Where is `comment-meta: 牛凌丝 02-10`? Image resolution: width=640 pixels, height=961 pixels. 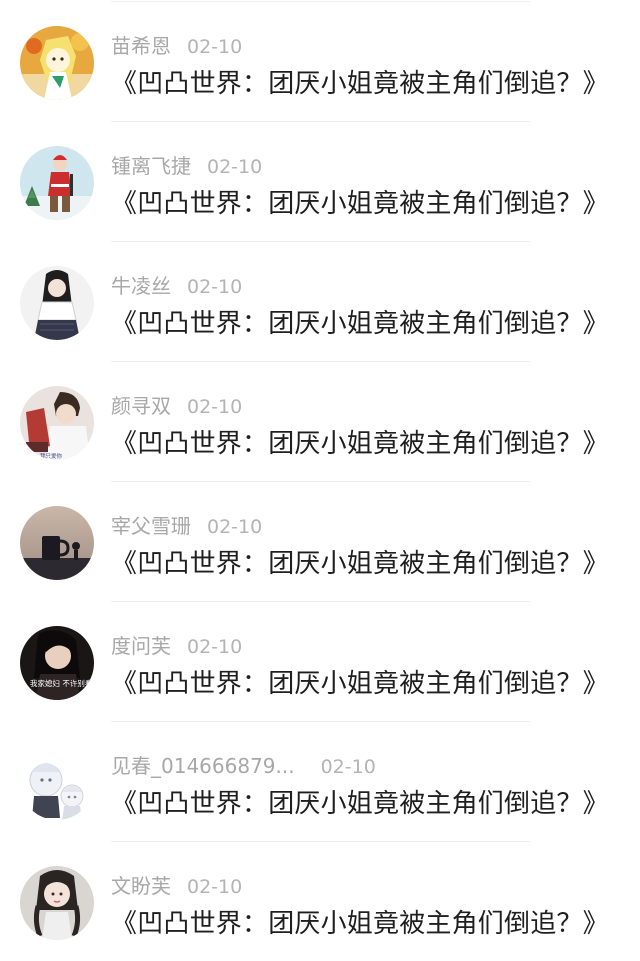
comment-meta: 牛凌丝 02-10 is located at coordinates (176, 286).